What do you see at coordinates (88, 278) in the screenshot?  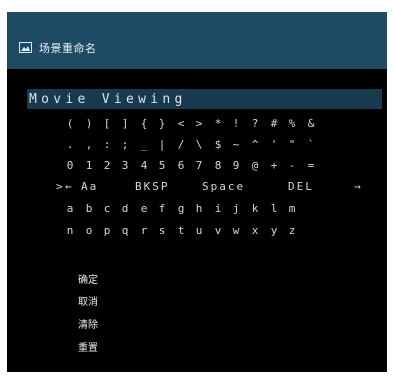 I see `confirm-button: 确定` at bounding box center [88, 278].